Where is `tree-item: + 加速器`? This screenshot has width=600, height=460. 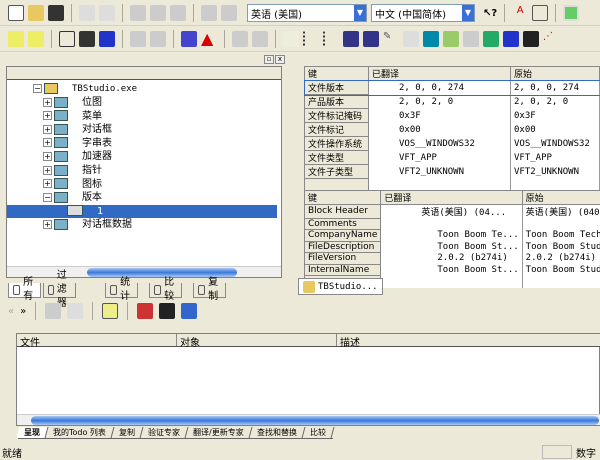 tree-item: + 加速器 is located at coordinates (142, 156).